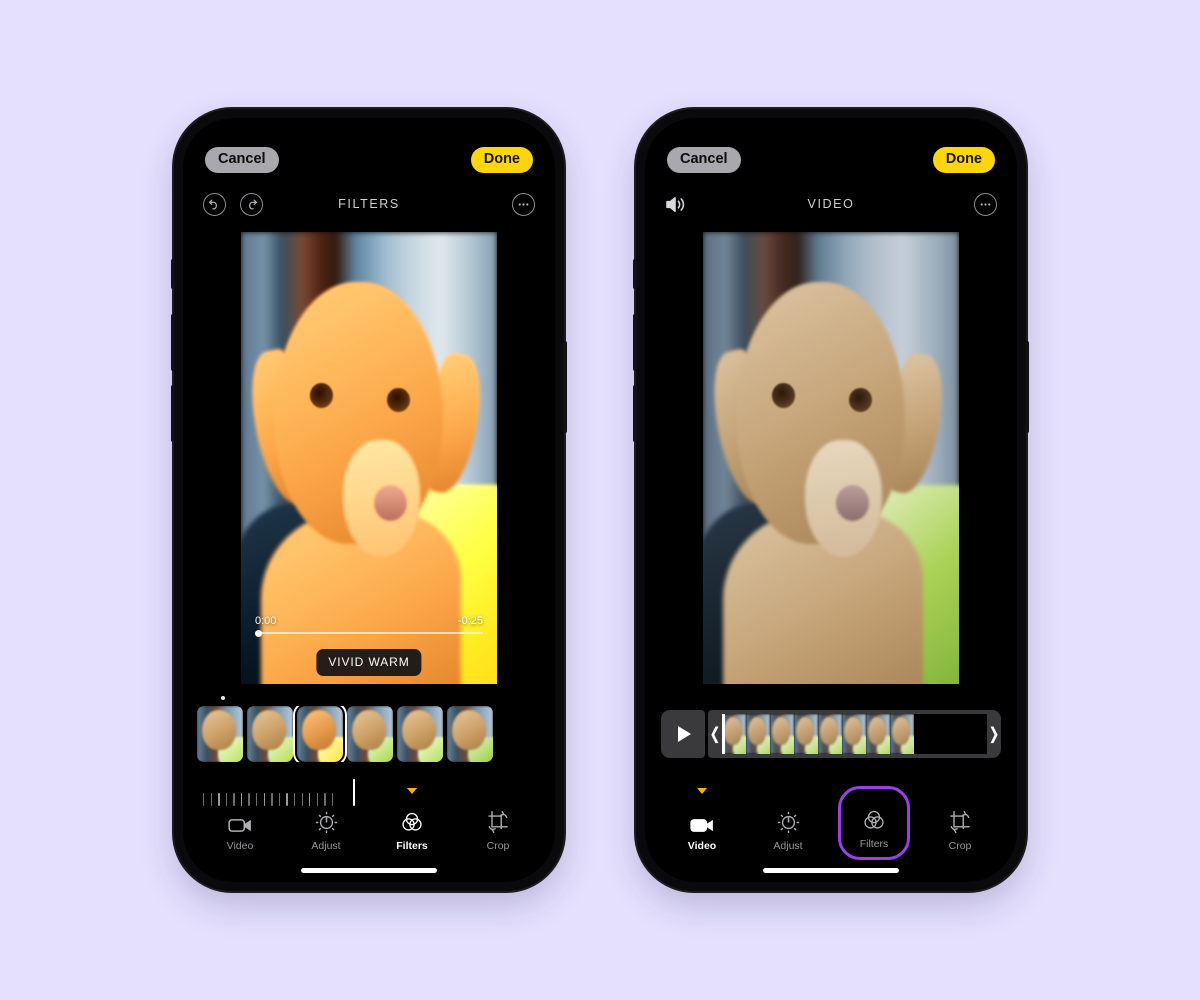  I want to click on filmstrip, so click(854, 734).